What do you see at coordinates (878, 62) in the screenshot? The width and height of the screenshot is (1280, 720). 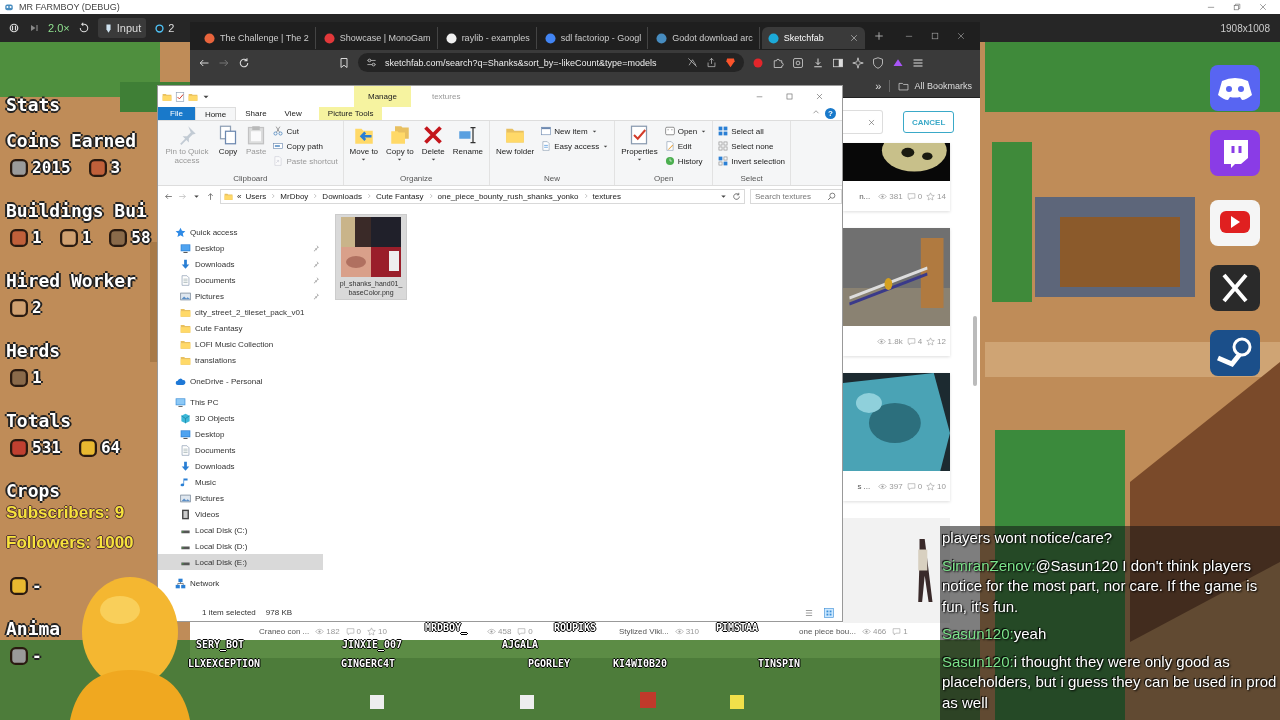 I see `shield-icon` at bounding box center [878, 62].